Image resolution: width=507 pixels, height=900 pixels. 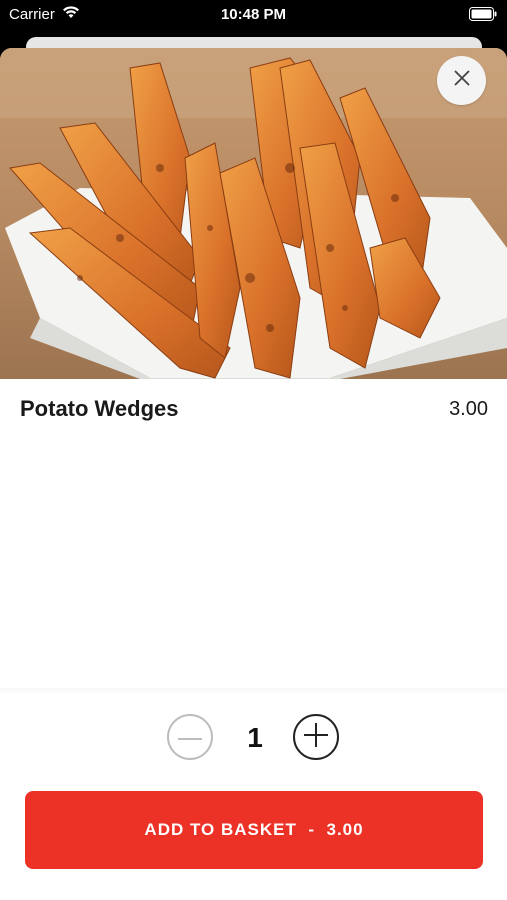 I want to click on product-name: Potato Wedges, so click(x=99, y=408).